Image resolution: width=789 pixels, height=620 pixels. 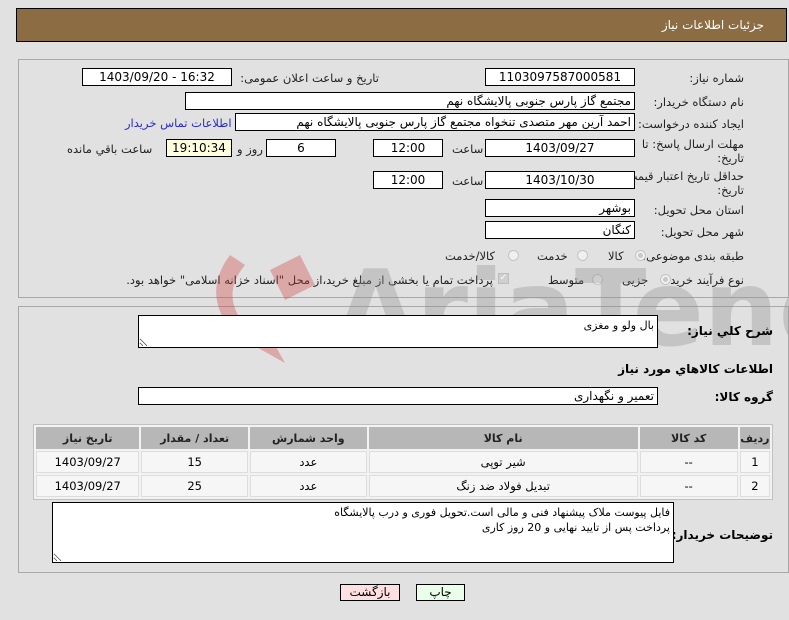 I want to click on province-label: استان محل تحویل:, so click(x=698, y=210).